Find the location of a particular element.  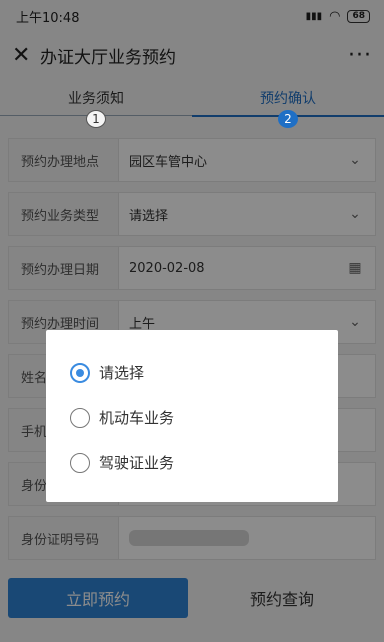

option-label: 机动车业务 is located at coordinates (137, 418).